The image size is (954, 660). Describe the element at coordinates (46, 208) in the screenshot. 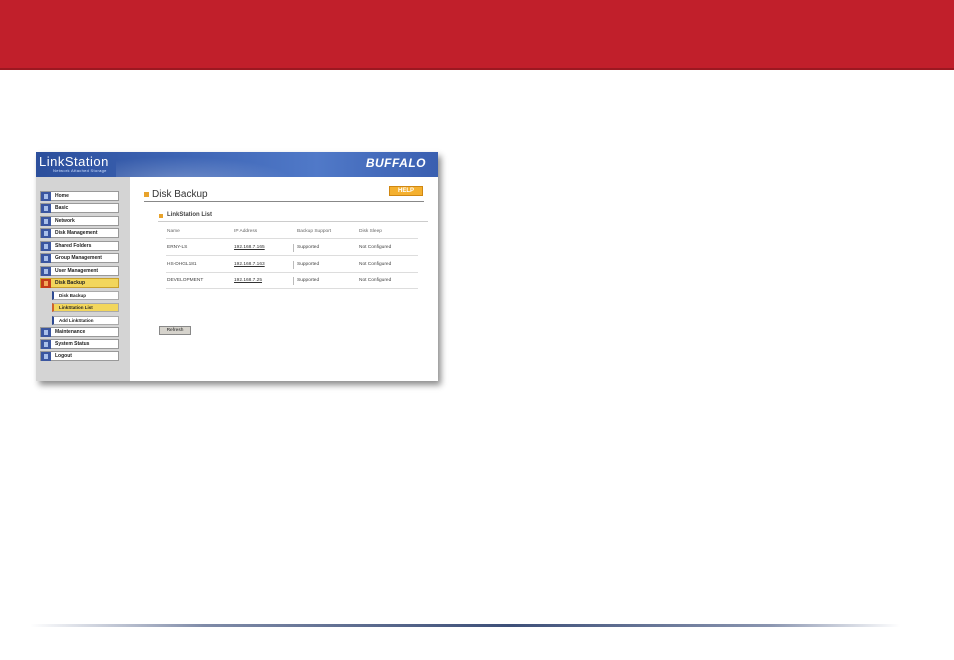

I see `basic-icon` at that location.